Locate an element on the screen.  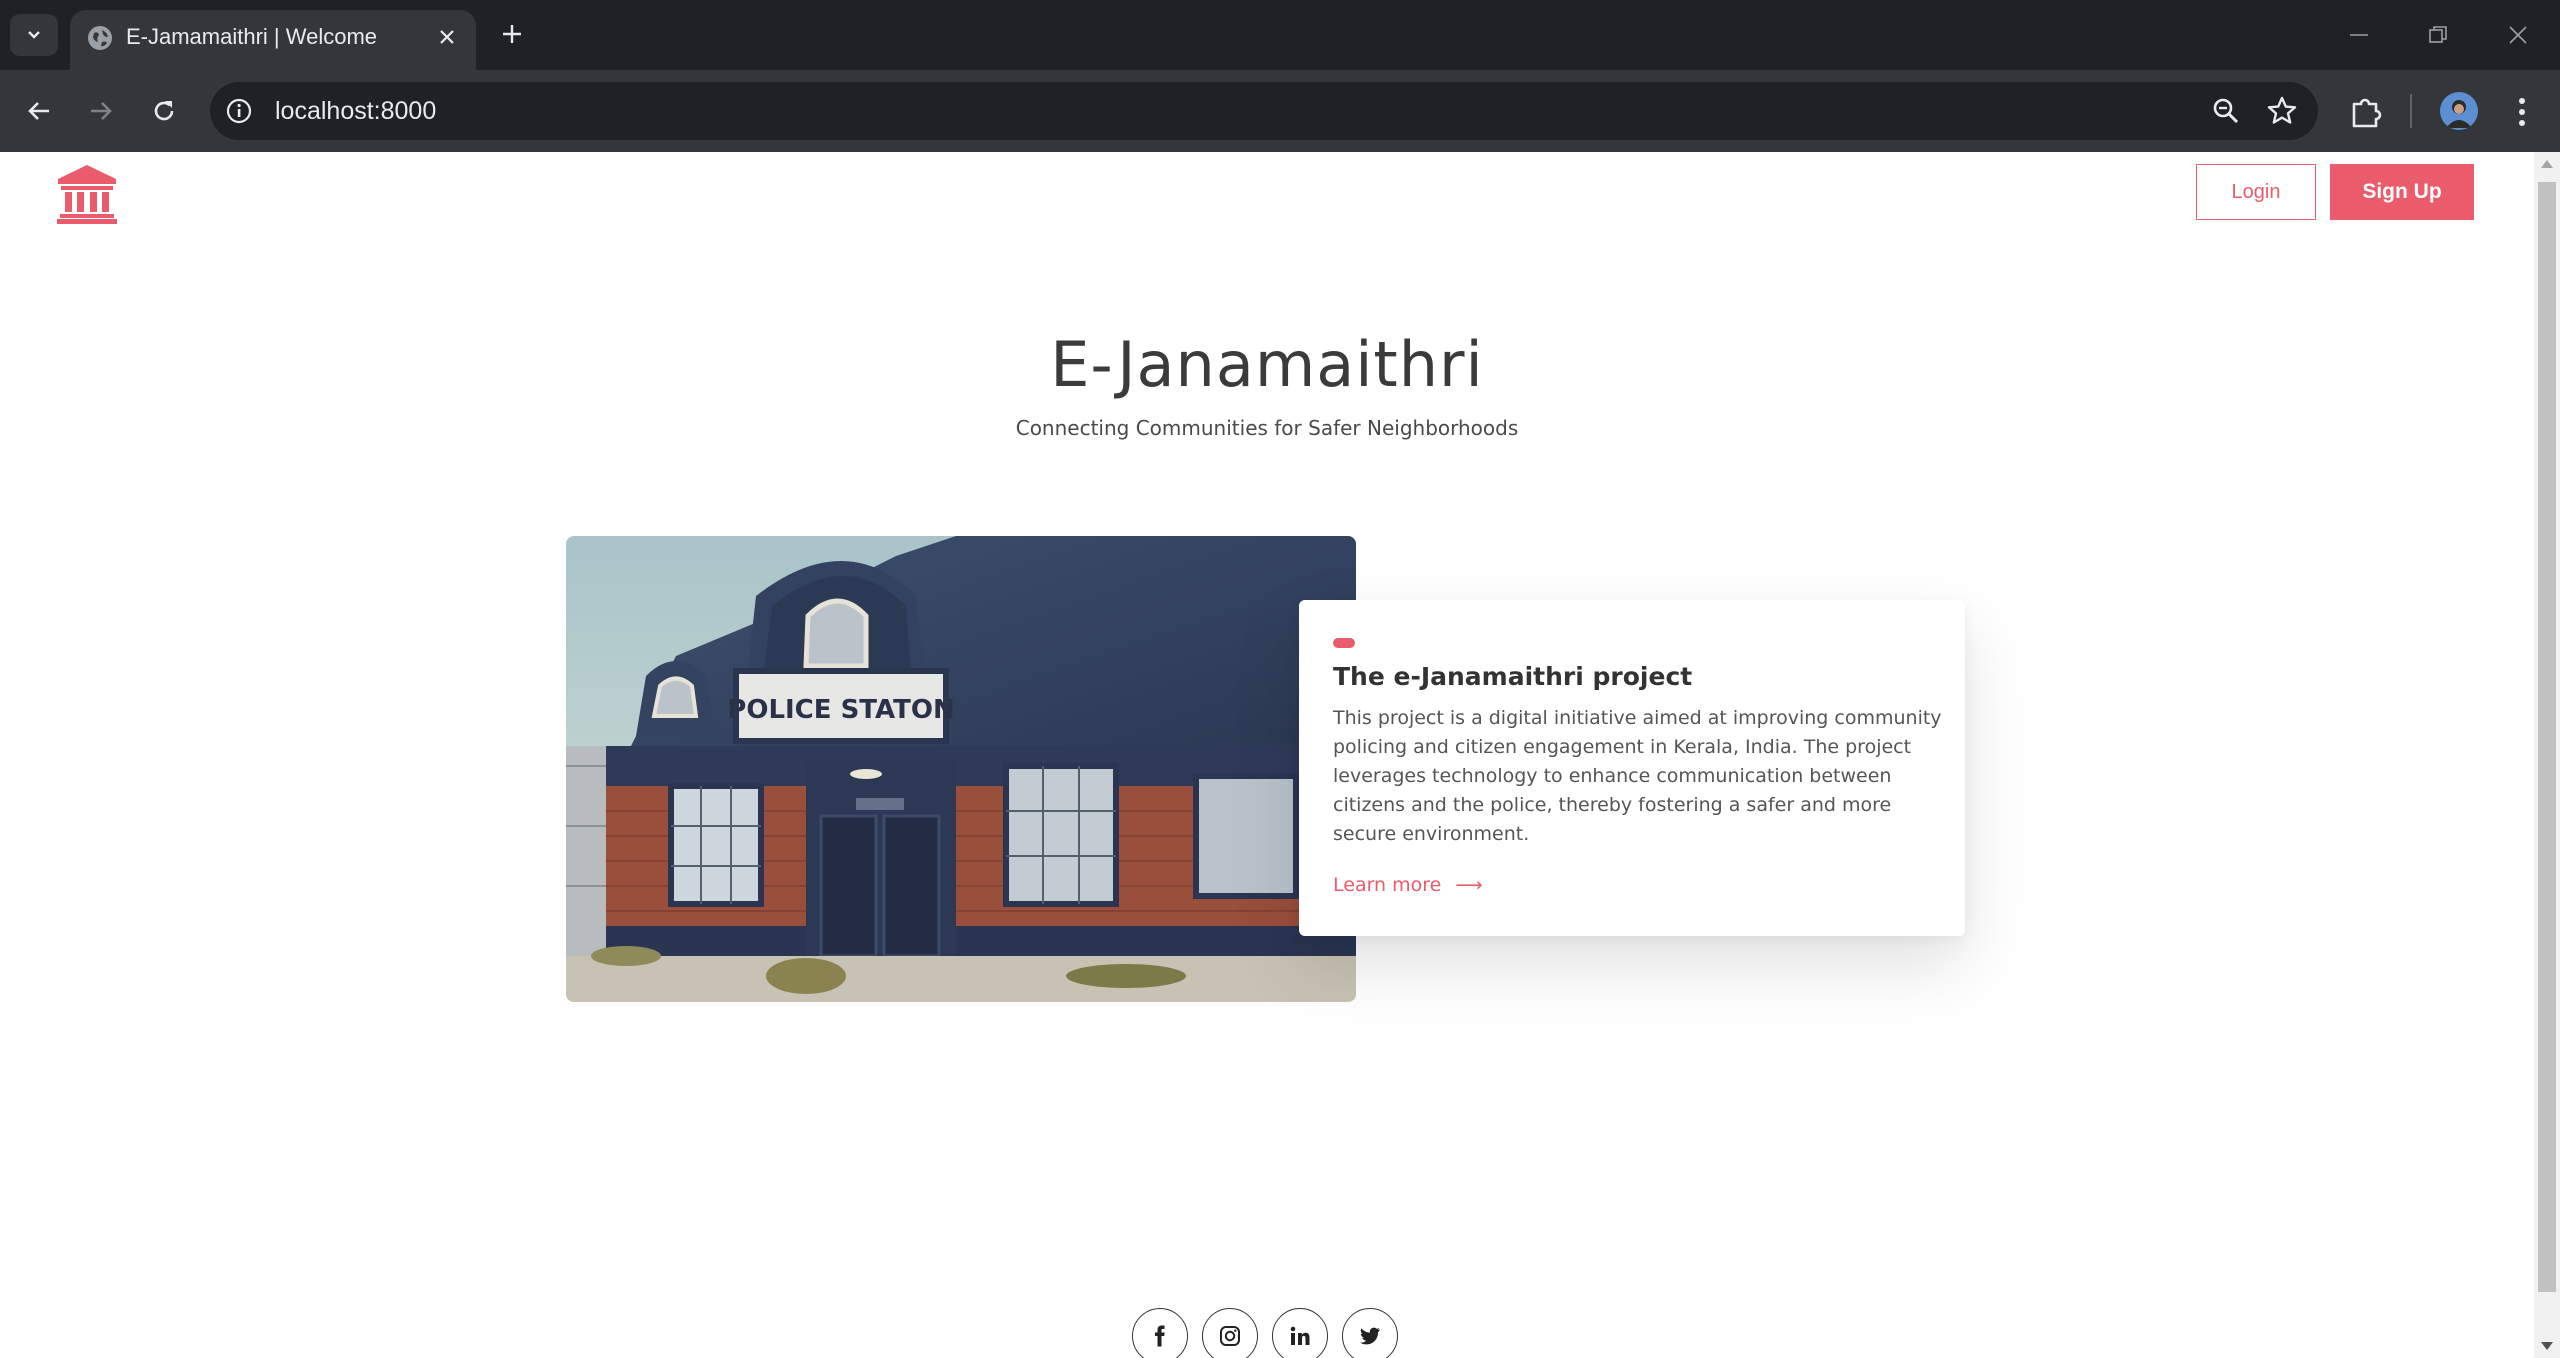
restore-window-button is located at coordinates (2438, 35).